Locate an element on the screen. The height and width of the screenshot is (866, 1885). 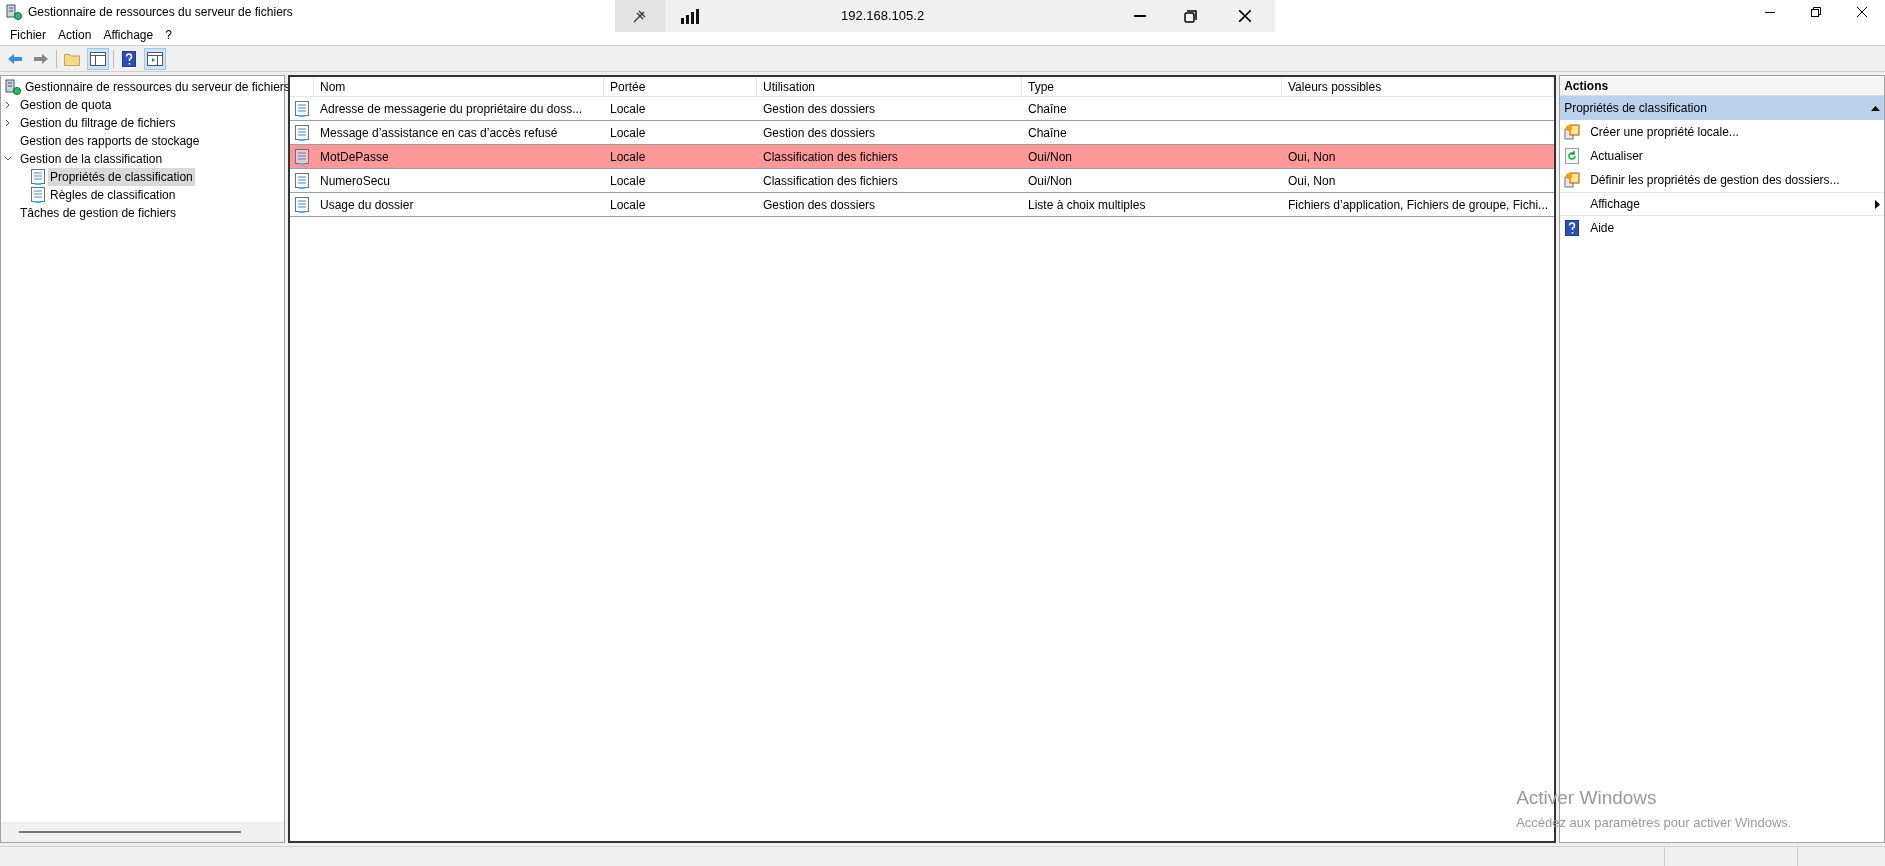
tree-item: Règles de classification is located at coordinates (113, 195).